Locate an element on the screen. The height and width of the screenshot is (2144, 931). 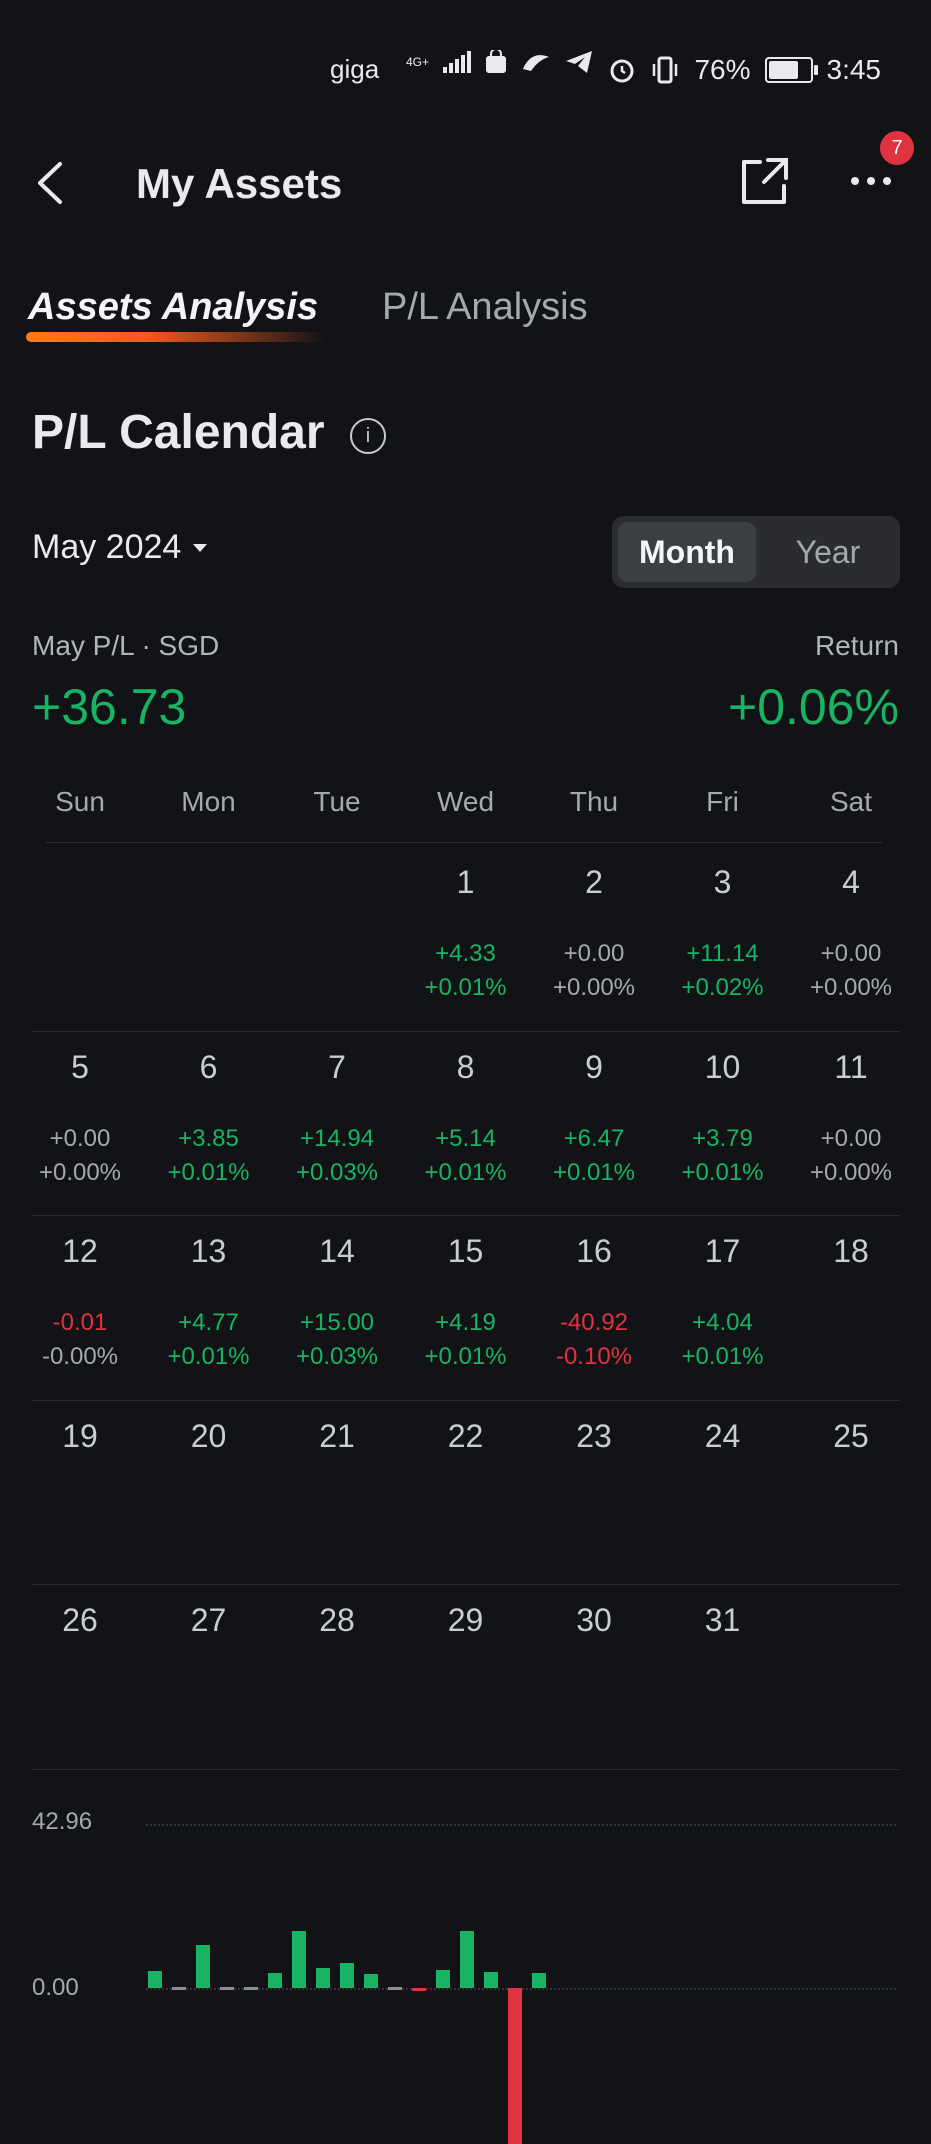
calendar-day-cell: 28 is located at coordinates (337, 1676).